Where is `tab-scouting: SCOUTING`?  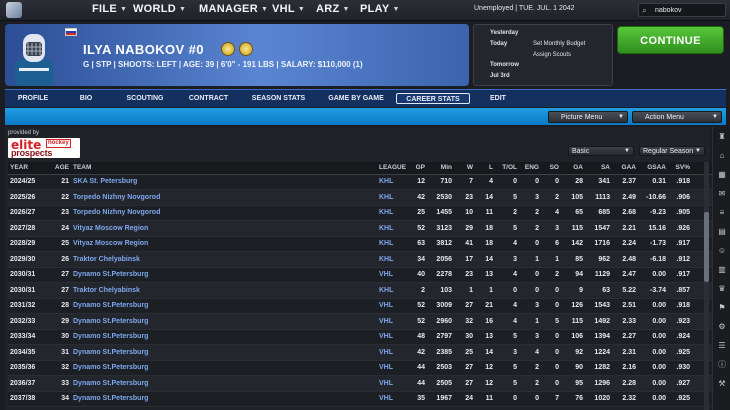
tab-scouting: SCOUTING is located at coordinates (145, 98).